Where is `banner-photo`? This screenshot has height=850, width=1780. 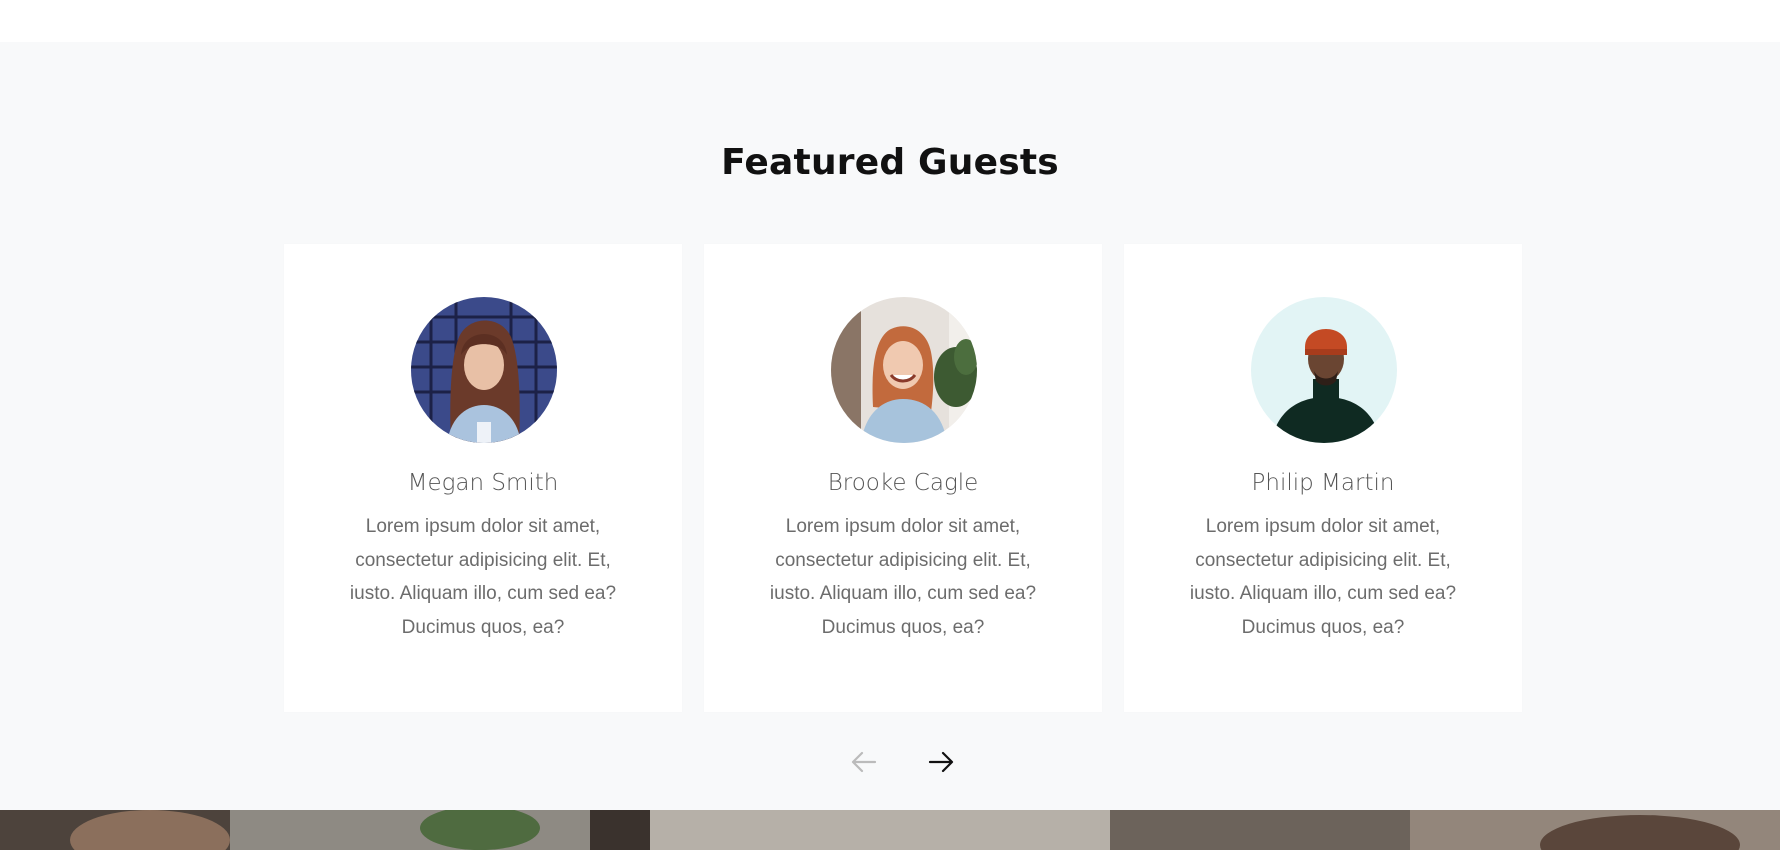 banner-photo is located at coordinates (890, 830).